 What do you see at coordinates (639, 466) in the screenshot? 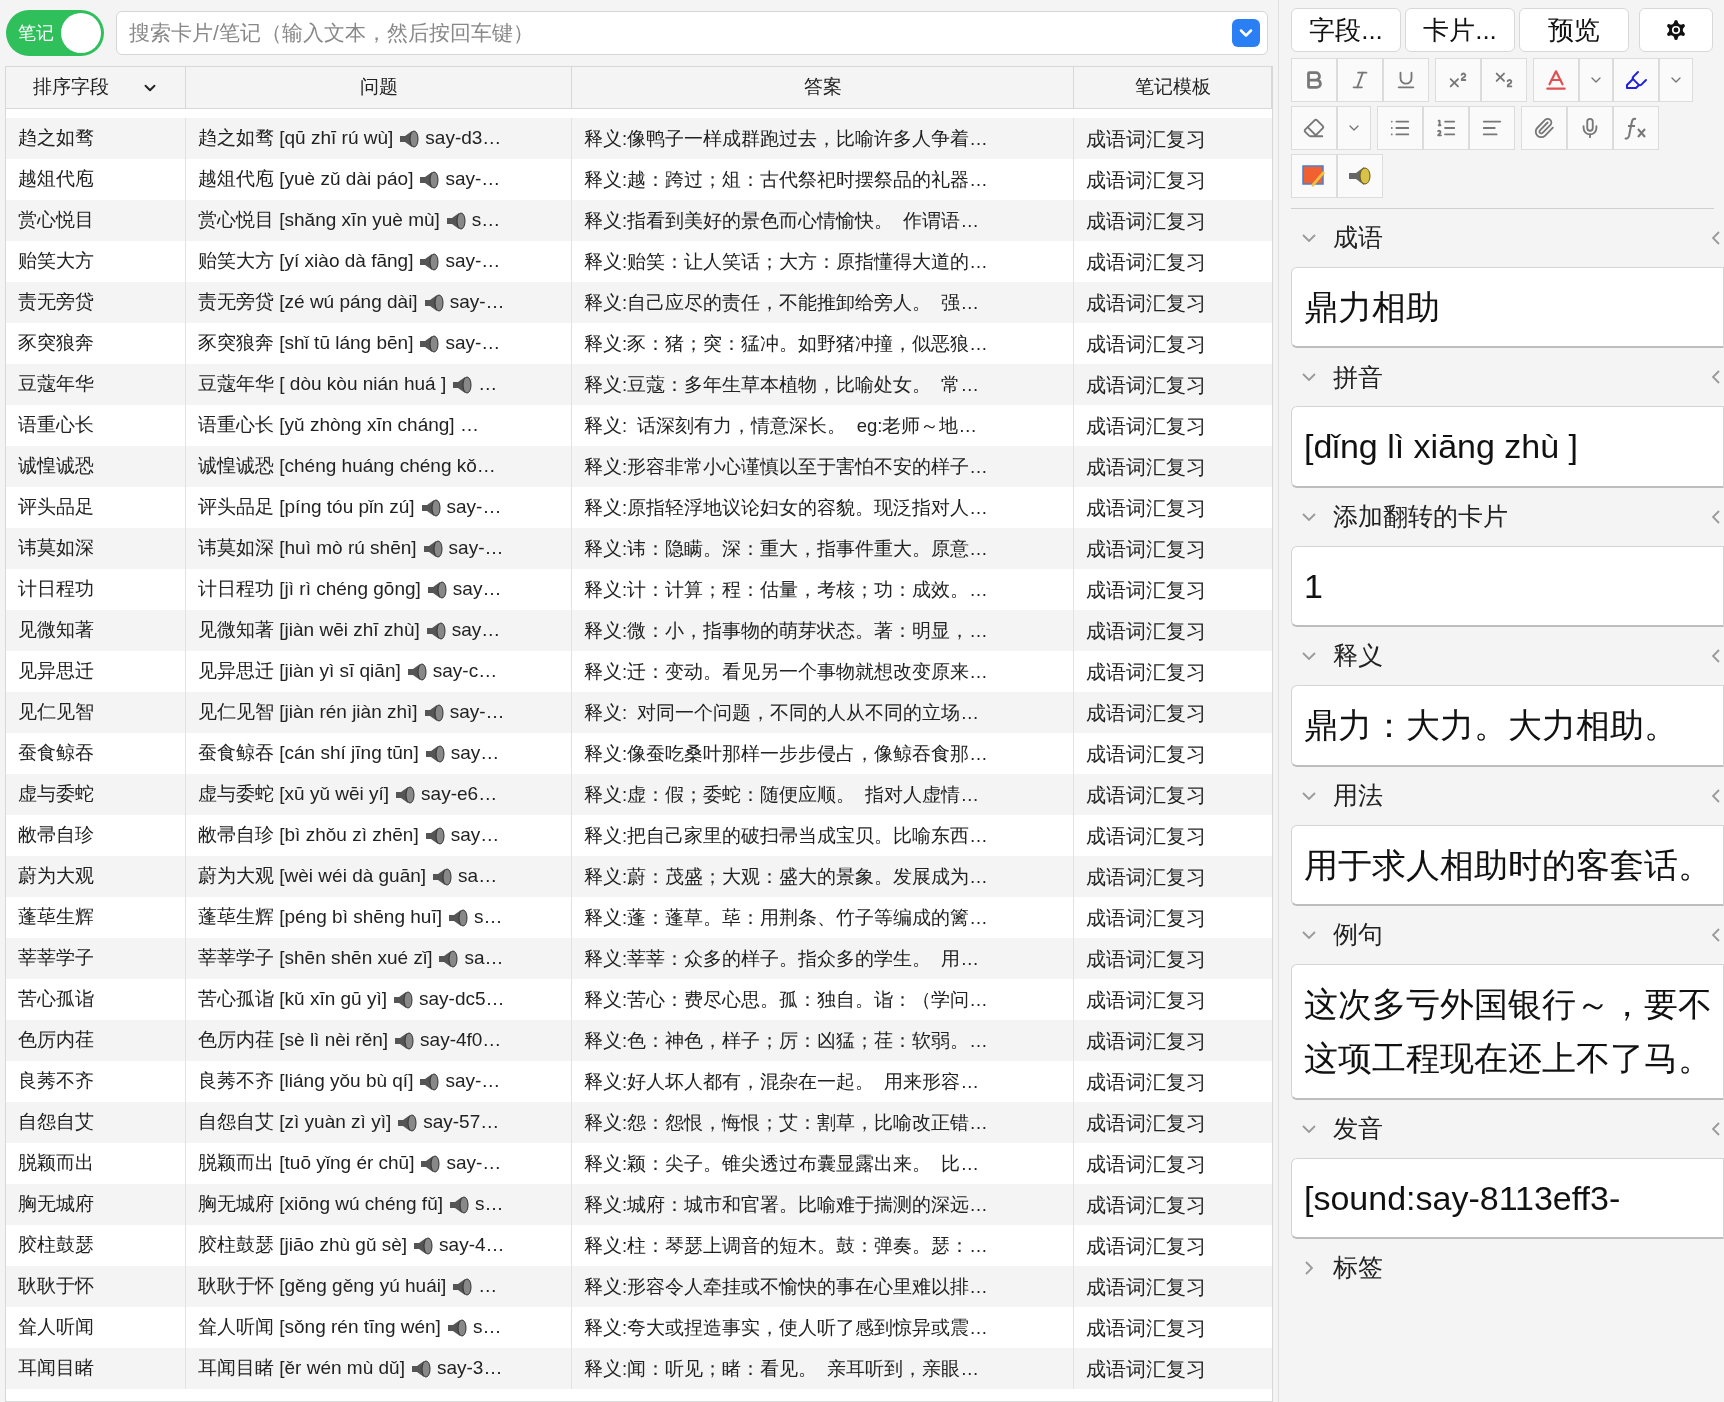
I see `table-row: 诚惶诚恐 诚惶诚恐 [chéng huáng chéng kǒ… 释义:形容非常小心谨慎以至于害怕不安的样子… 成语词汇复习` at bounding box center [639, 466].